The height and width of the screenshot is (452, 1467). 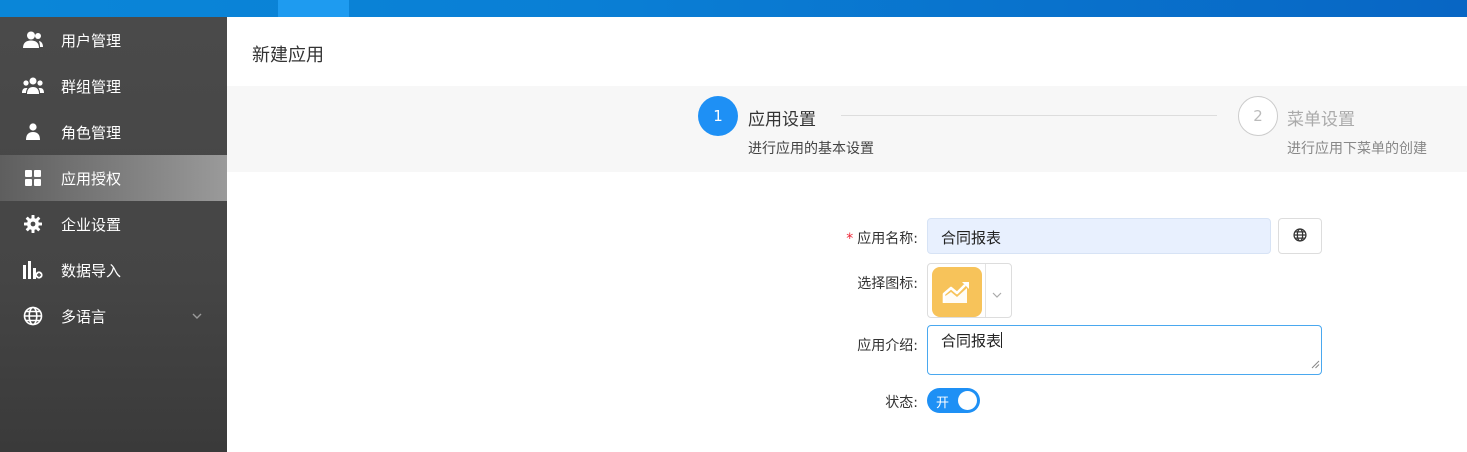 I want to click on sidebar-item-label: 数据导入, so click(x=91, y=270).